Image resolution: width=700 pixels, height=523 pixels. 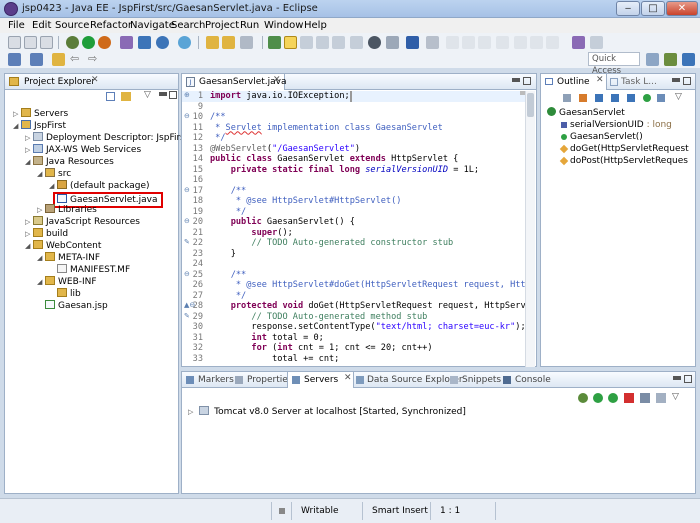 What do you see at coordinates (621, 137) in the screenshot?
I see `outline-item: GaesanServlet()` at bounding box center [621, 137].